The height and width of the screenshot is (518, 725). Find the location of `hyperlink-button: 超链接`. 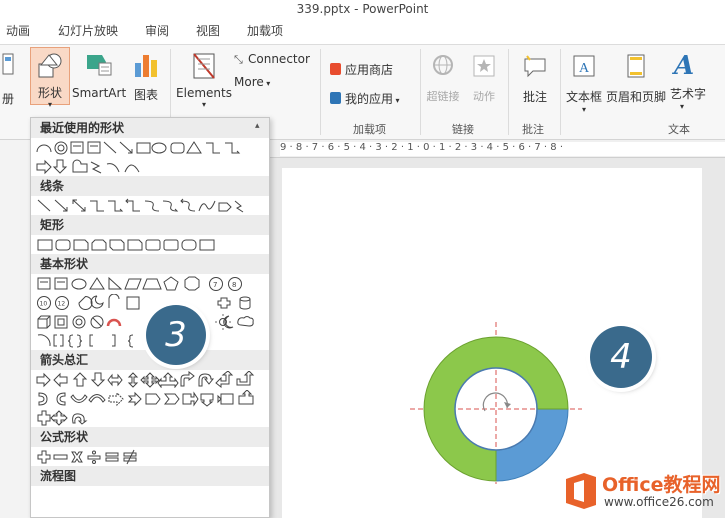

hyperlink-button: 超链接 is located at coordinates (443, 78).